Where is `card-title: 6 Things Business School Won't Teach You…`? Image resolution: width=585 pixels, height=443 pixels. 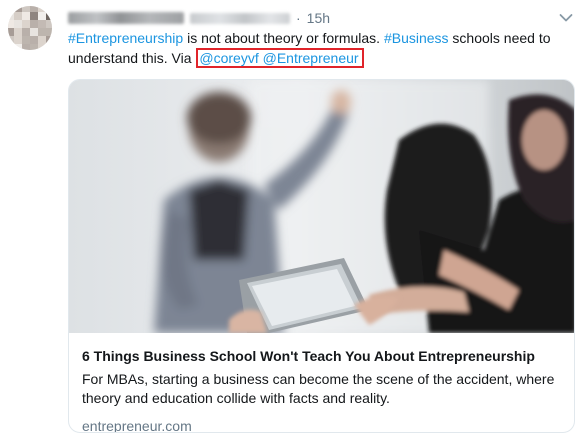
card-title: 6 Things Business School Won't Teach You… is located at coordinates (321, 356).